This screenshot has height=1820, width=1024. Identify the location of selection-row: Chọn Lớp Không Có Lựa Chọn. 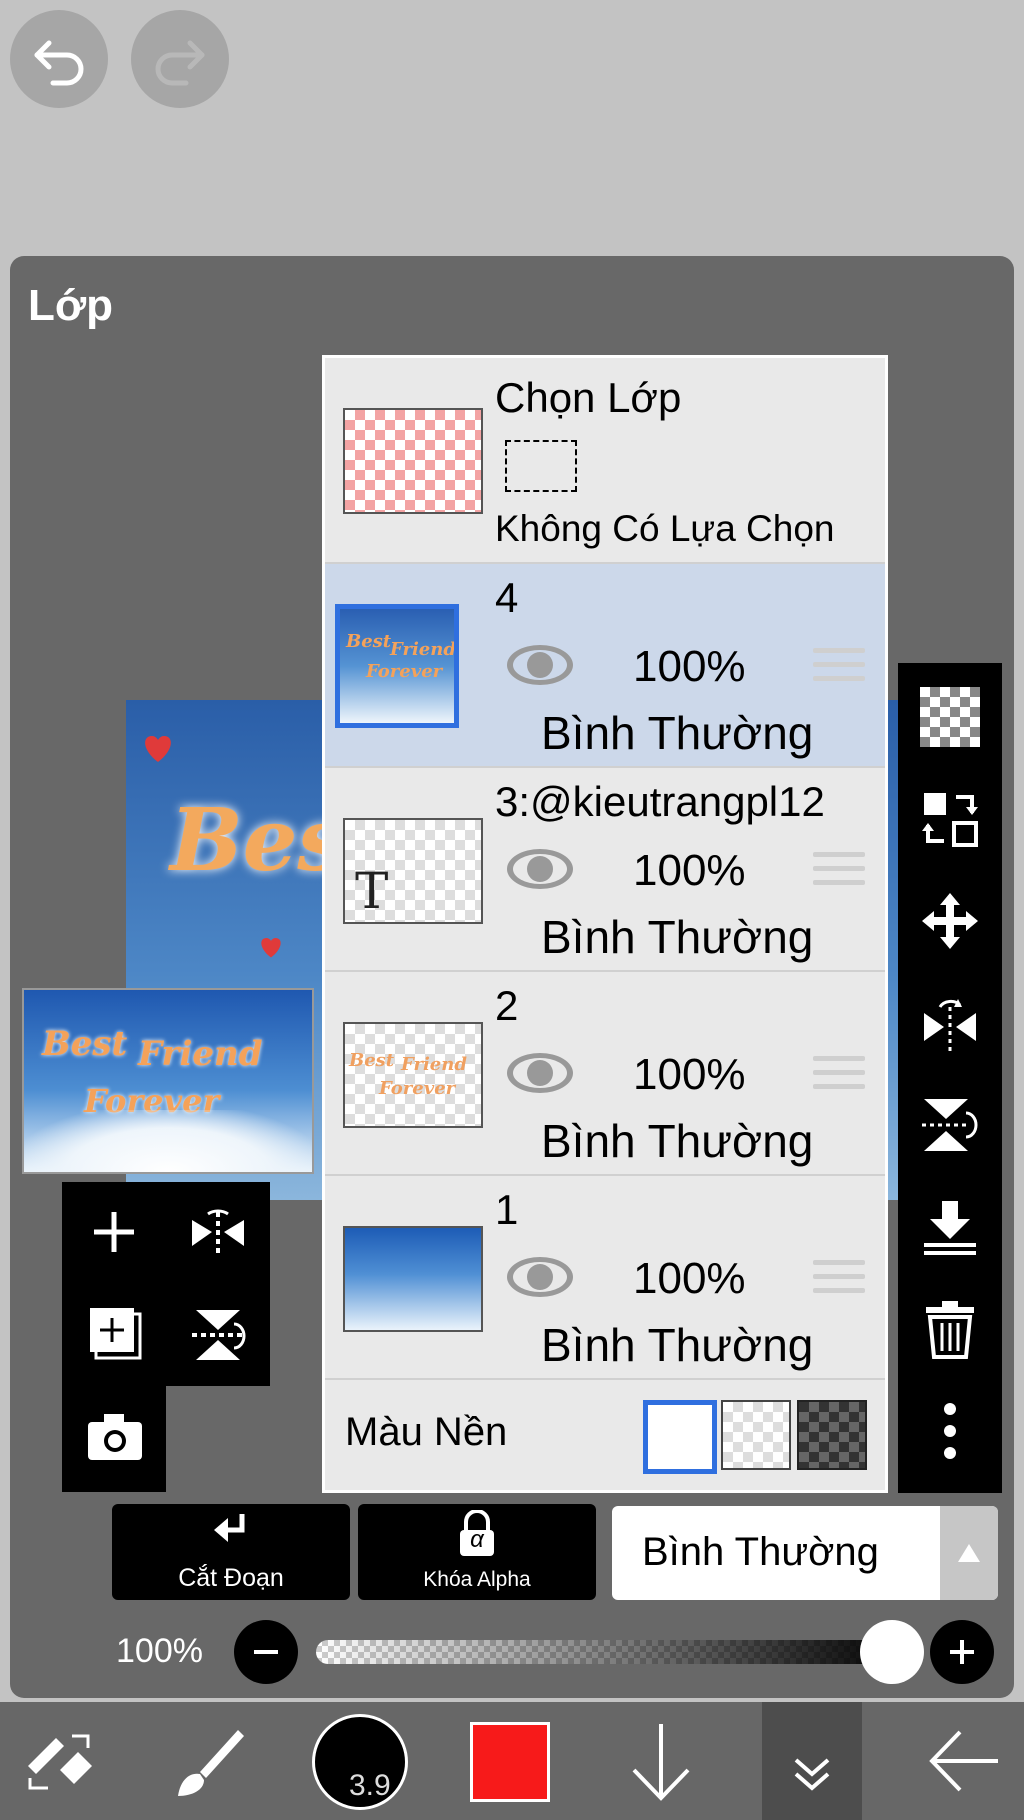
(605, 461).